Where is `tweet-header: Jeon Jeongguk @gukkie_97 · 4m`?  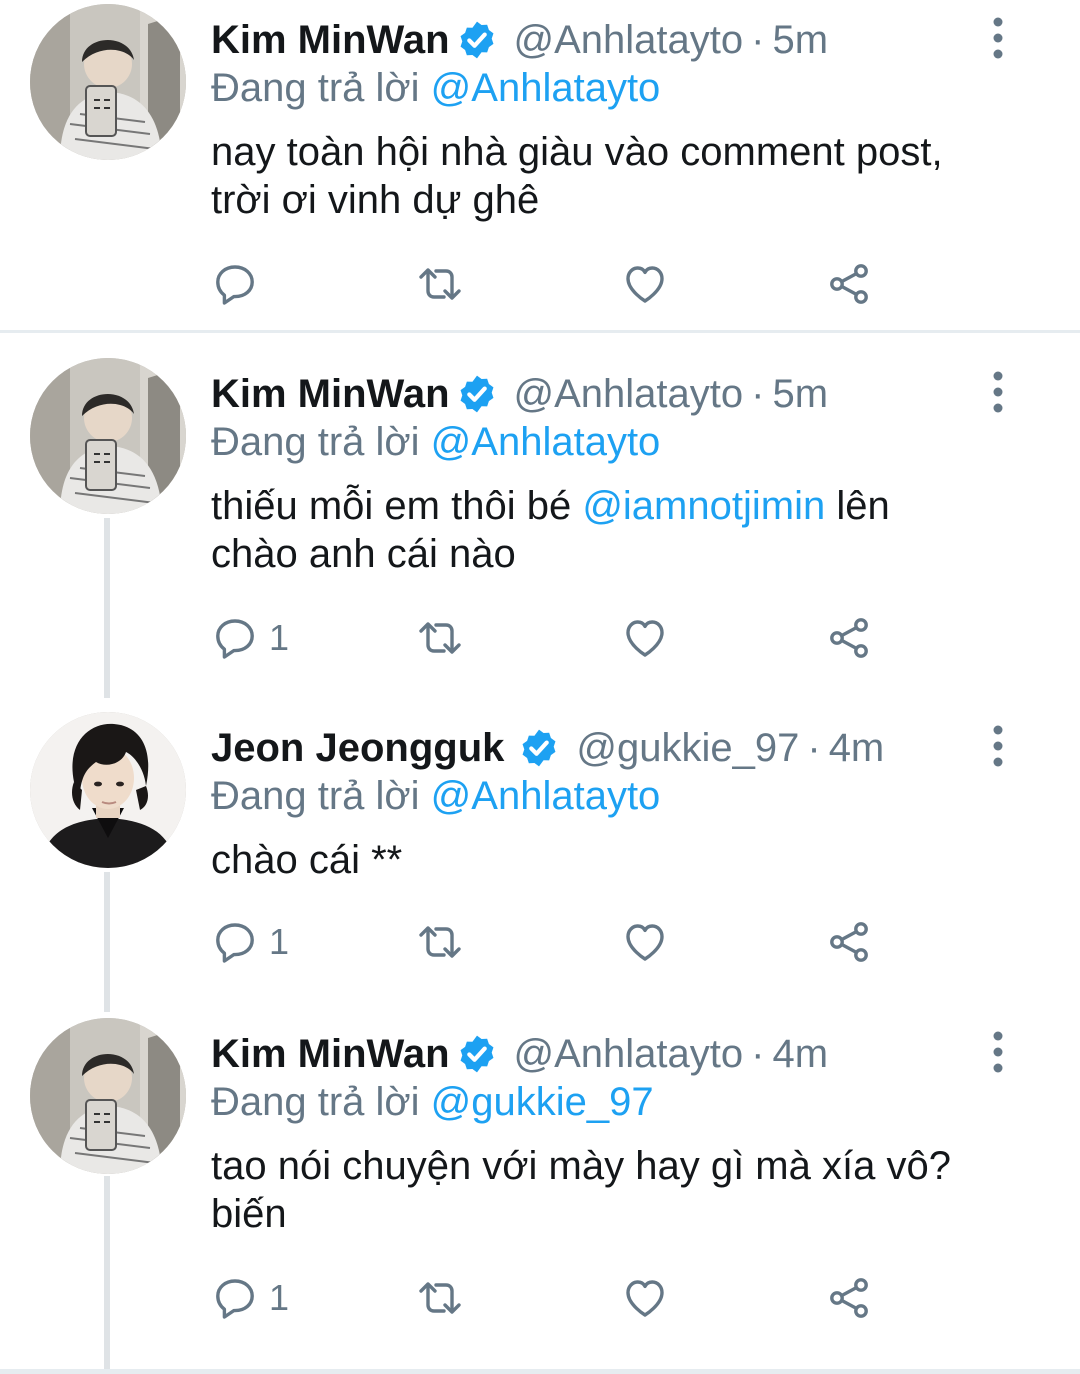 tweet-header: Jeon Jeongguk @gukkie_97 · 4m is located at coordinates (547, 748).